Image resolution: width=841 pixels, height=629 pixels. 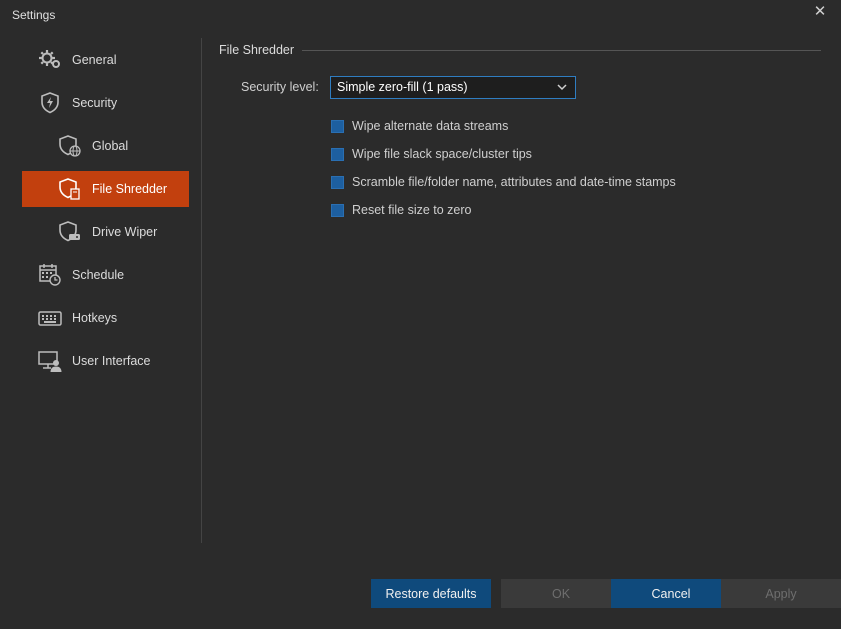 I want to click on section-divider, so click(x=561, y=50).